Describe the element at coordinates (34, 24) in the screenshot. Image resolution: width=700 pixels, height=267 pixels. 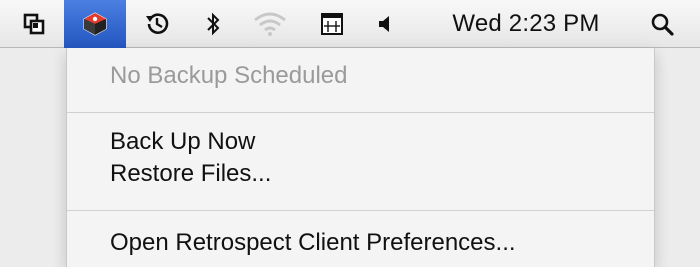
I see `screen-sharing-icon` at that location.